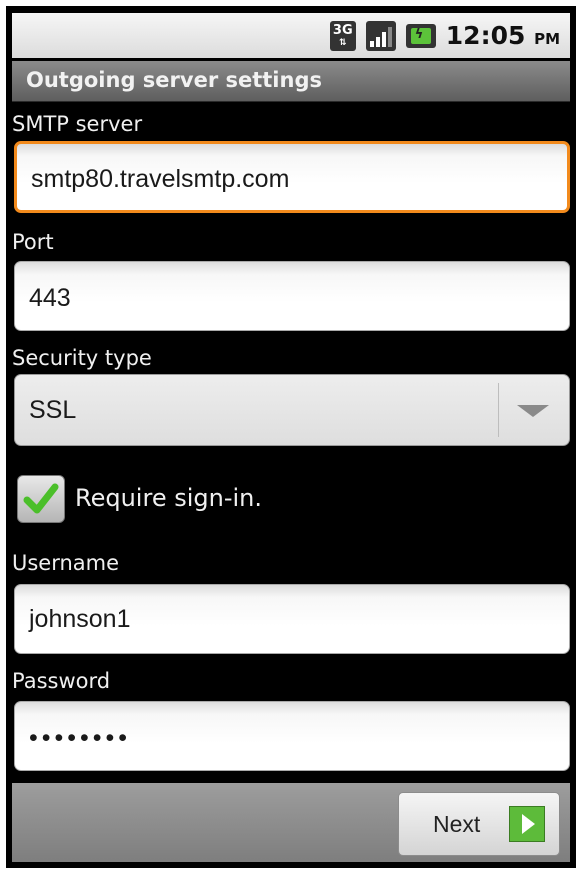 Image resolution: width=582 pixels, height=874 pixels. What do you see at coordinates (533, 411) in the screenshot?
I see `dropdown-arrow-icon` at bounding box center [533, 411].